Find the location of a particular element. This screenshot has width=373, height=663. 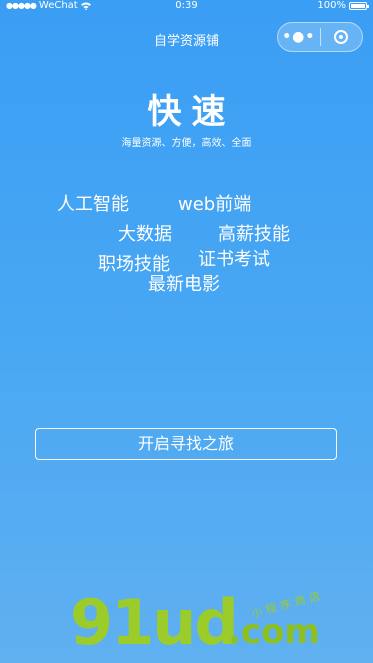

tag-latest-movies: 最新电影 is located at coordinates (184, 283).